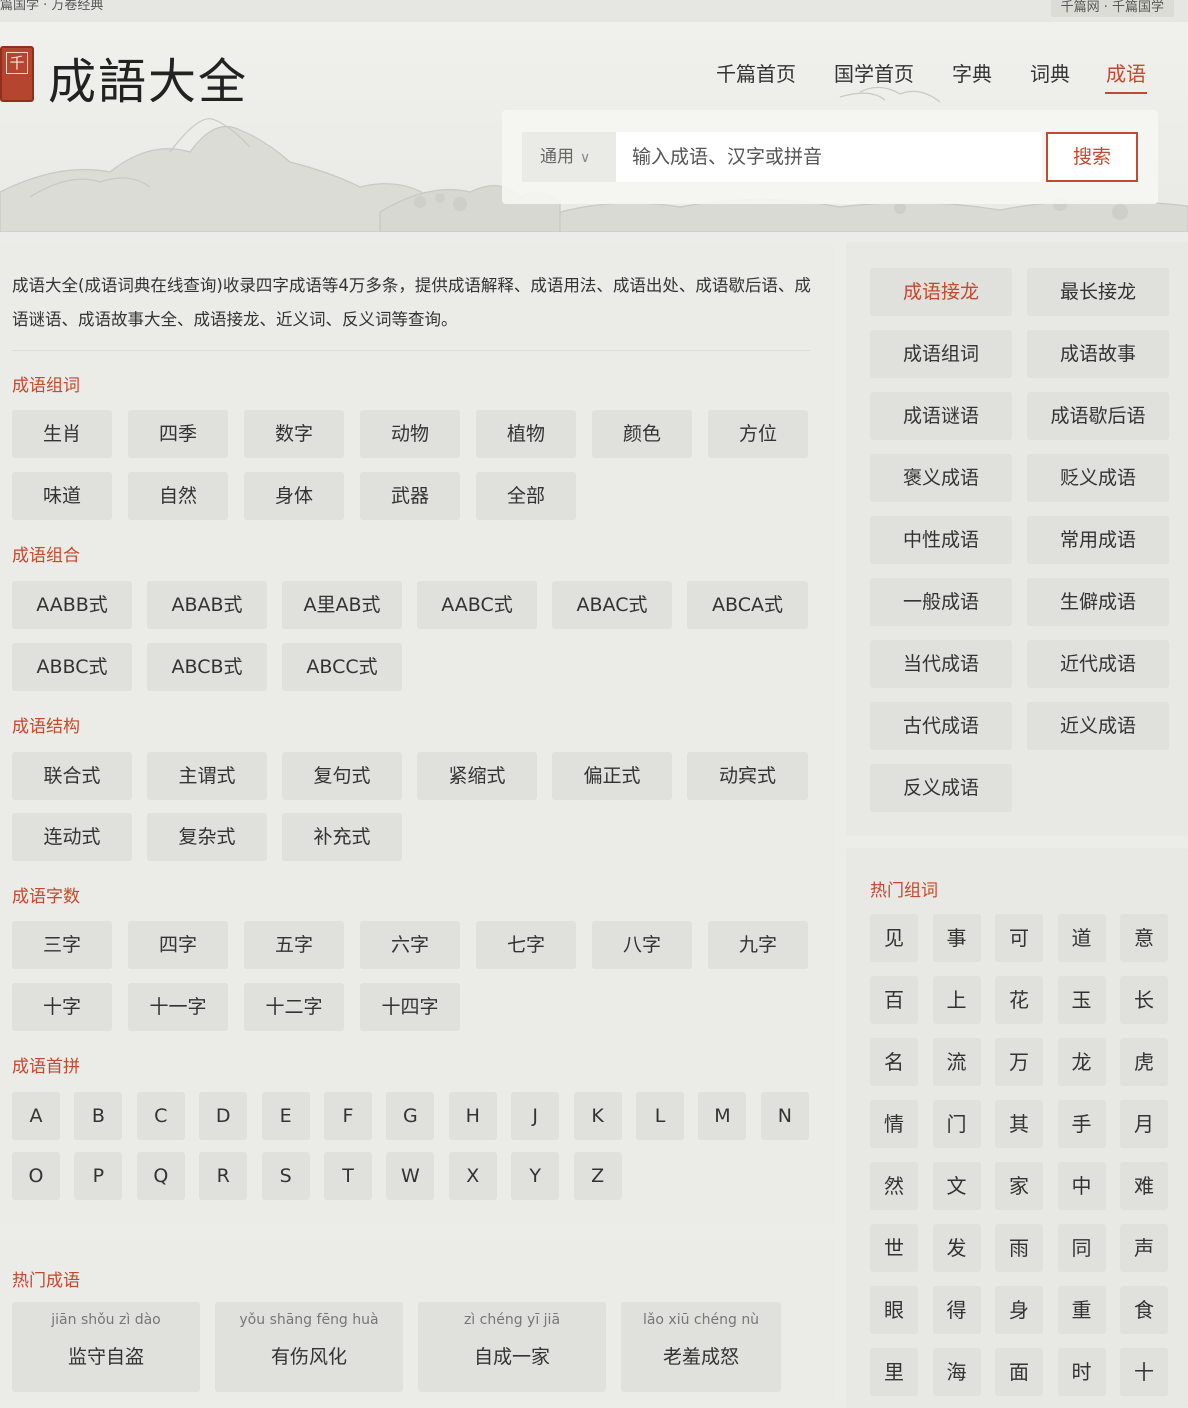 Image resolution: width=1188 pixels, height=1408 pixels. What do you see at coordinates (1019, 938) in the screenshot?
I see `hot-word-char: 可` at bounding box center [1019, 938].